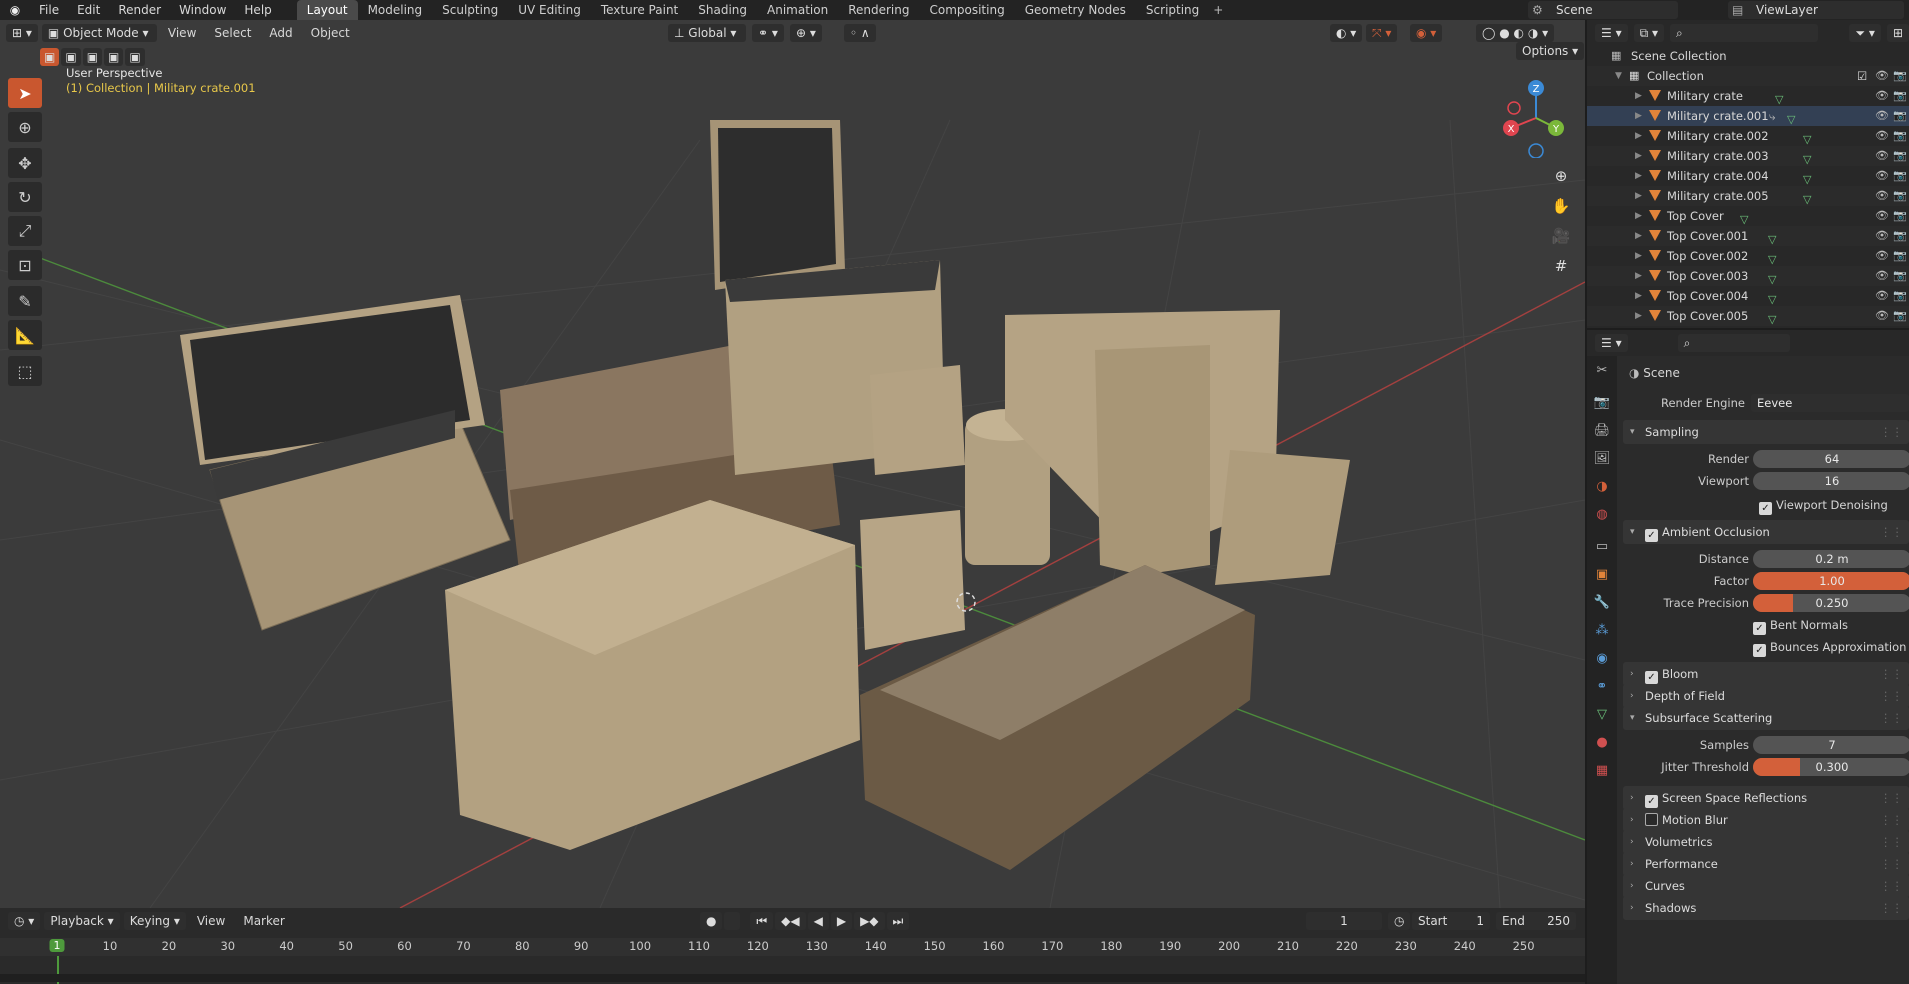 The width and height of the screenshot is (1909, 984). Describe the element at coordinates (792, 978) in the screenshot. I see `timeline-scrollbar` at that location.